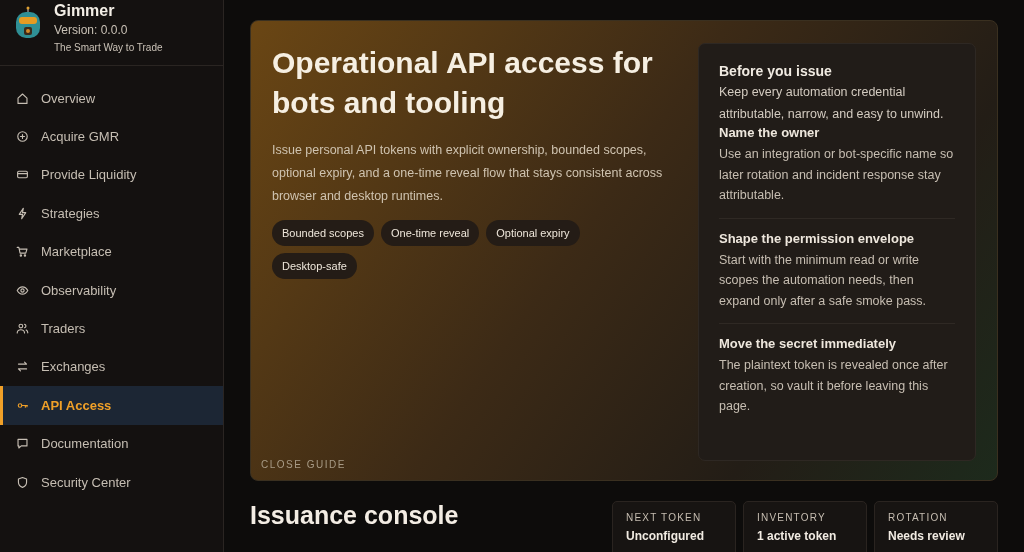 The height and width of the screenshot is (552, 1024). What do you see at coordinates (111, 443) in the screenshot?
I see `sidebar-item: Documentation` at bounding box center [111, 443].